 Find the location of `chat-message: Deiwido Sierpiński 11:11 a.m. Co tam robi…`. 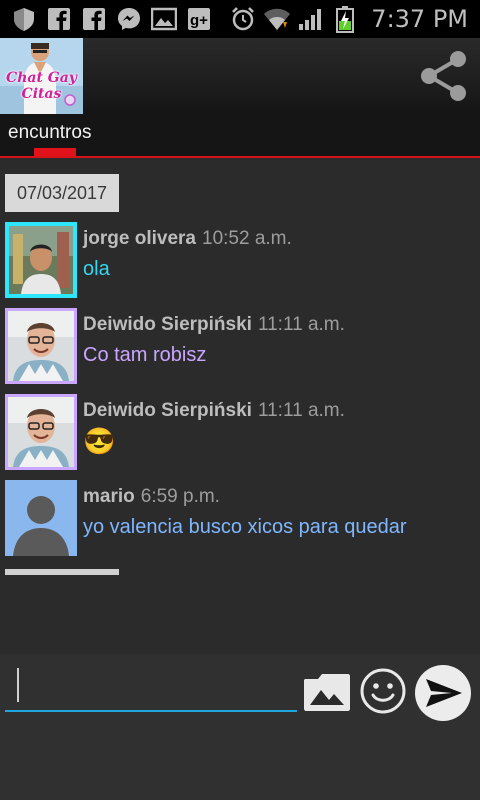

chat-message: Deiwido Sierpiński 11:11 a.m. Co tam robi… is located at coordinates (240, 348).